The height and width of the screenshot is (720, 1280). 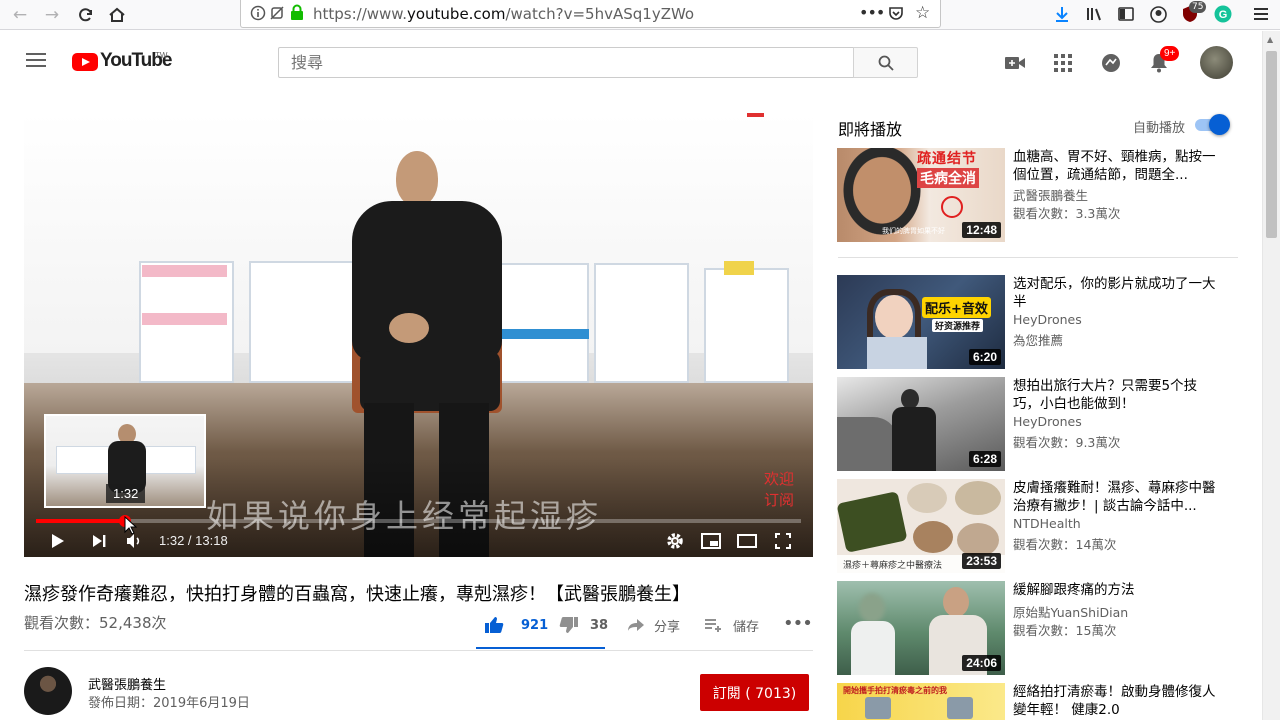 I want to click on settings-gear-icon, so click(x=675, y=541).